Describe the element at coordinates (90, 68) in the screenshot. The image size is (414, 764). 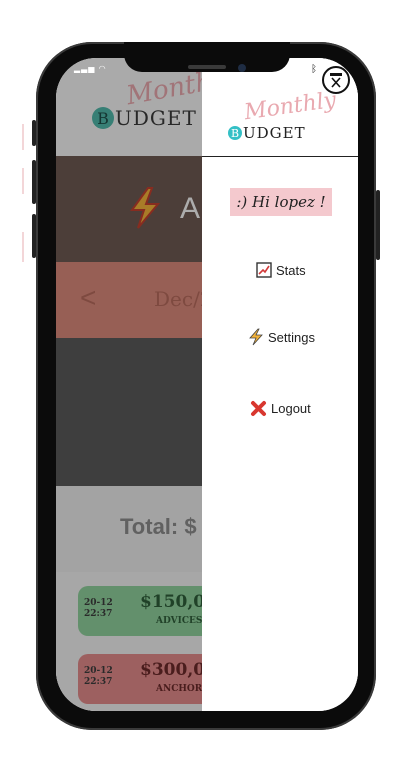
I see `signal-wifi-icon: ▂▃▅ ◠` at that location.